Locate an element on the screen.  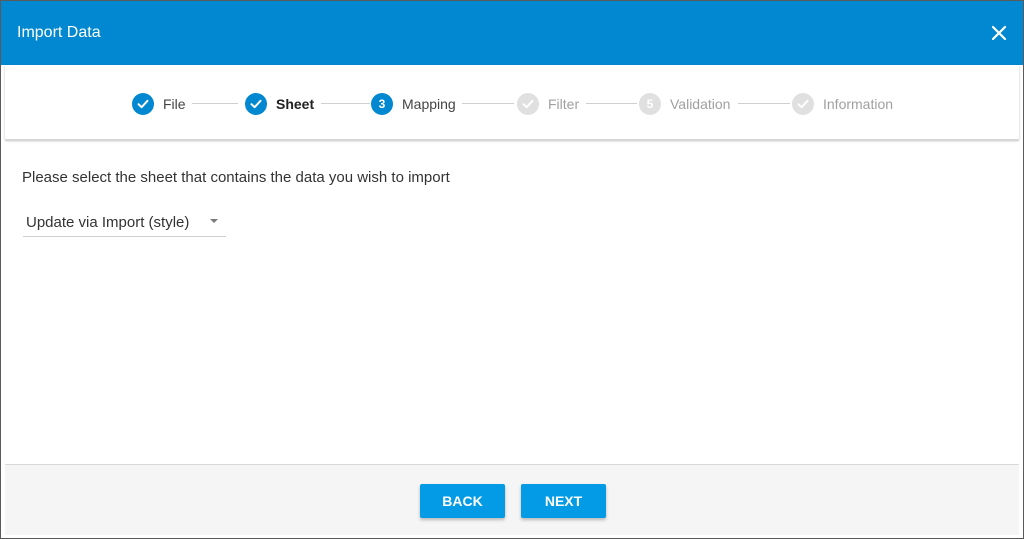
step-validation: 5 Validation is located at coordinates (684, 104).